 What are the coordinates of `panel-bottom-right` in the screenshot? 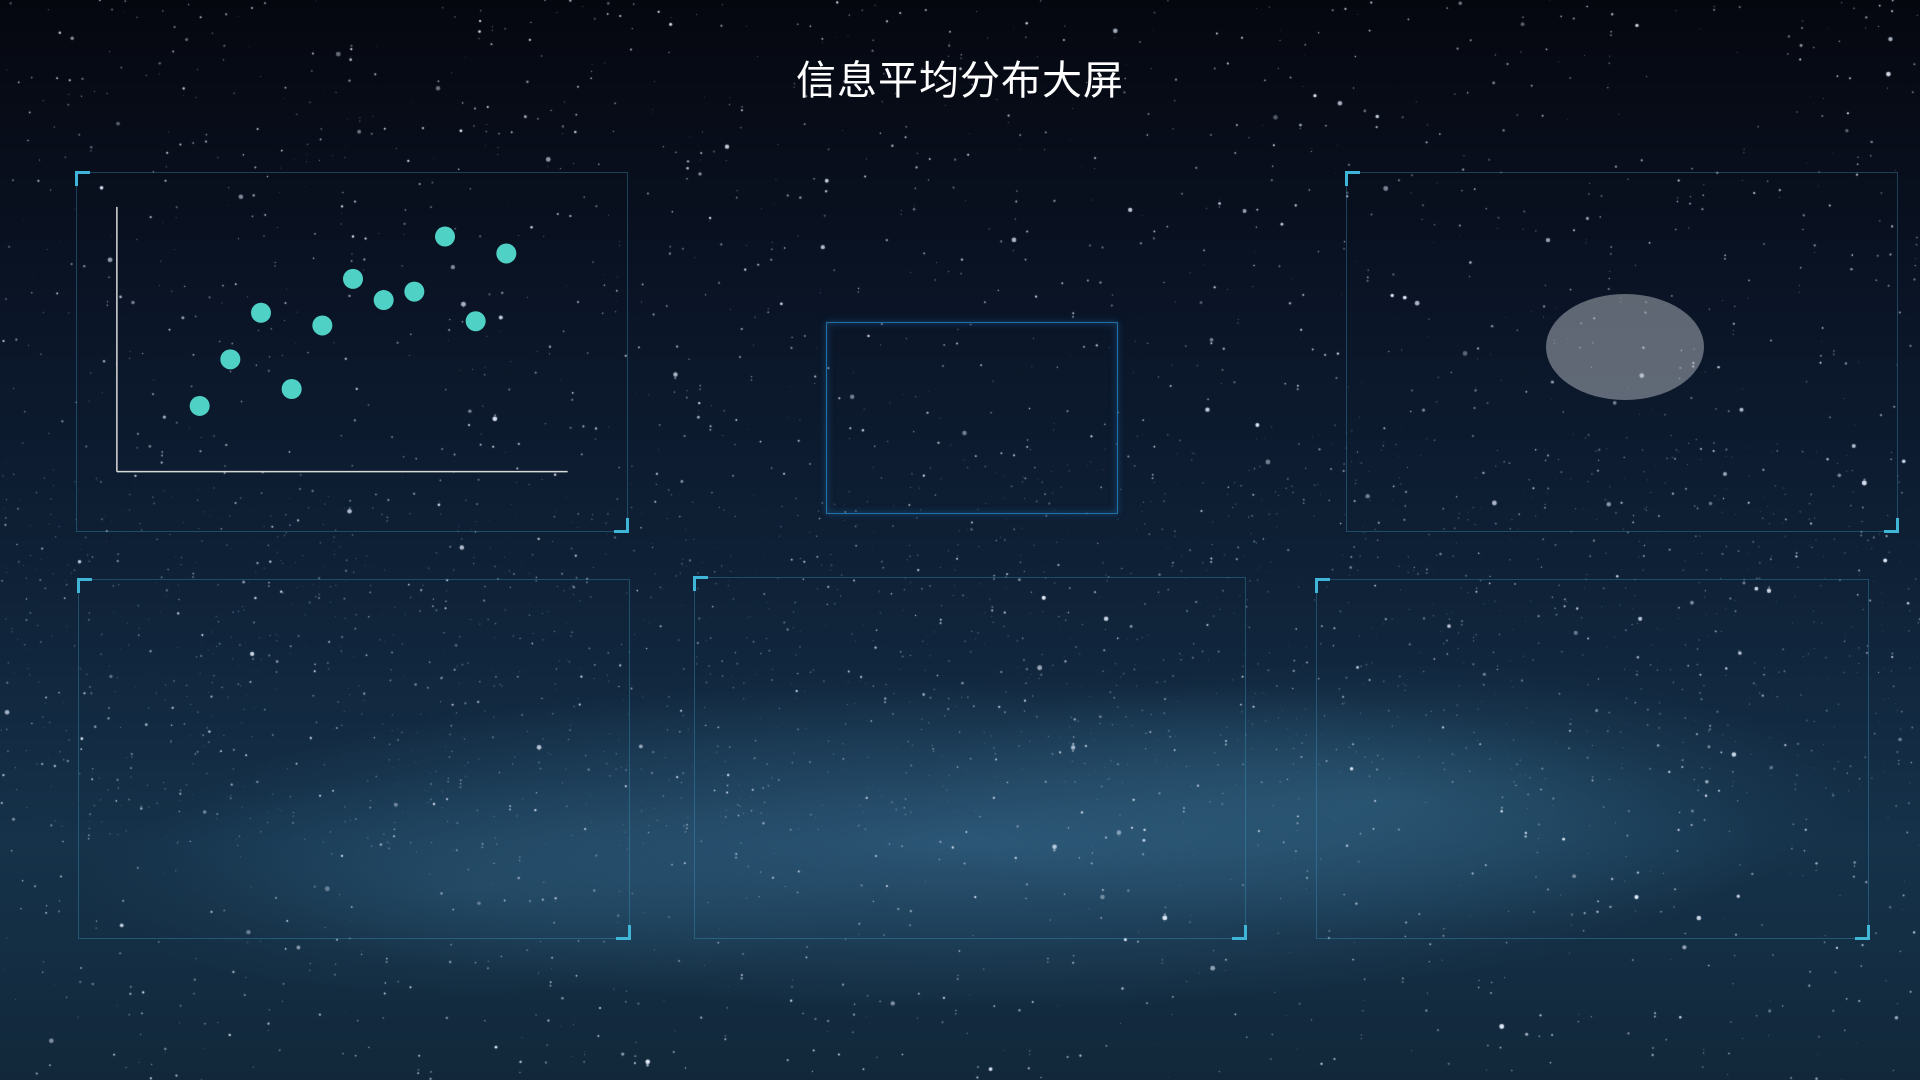 It's located at (1592, 759).